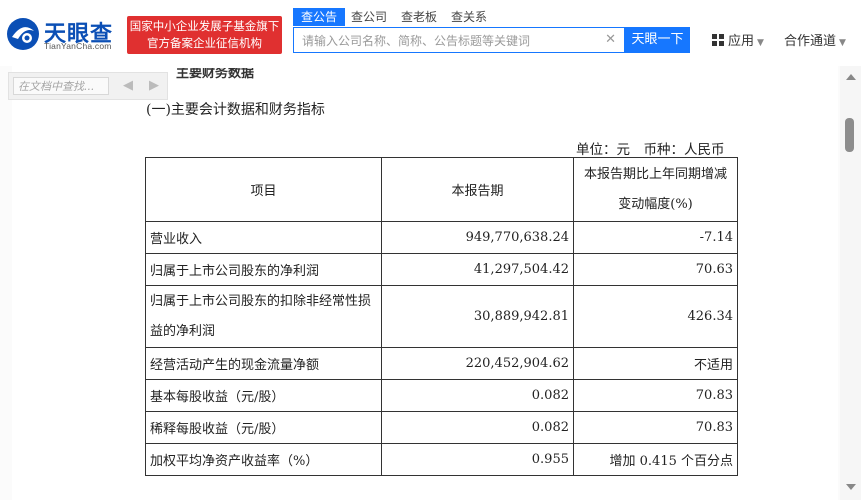 The width and height of the screenshot is (861, 500). What do you see at coordinates (469, 17) in the screenshot?
I see `tab-relations: 查关系` at bounding box center [469, 17].